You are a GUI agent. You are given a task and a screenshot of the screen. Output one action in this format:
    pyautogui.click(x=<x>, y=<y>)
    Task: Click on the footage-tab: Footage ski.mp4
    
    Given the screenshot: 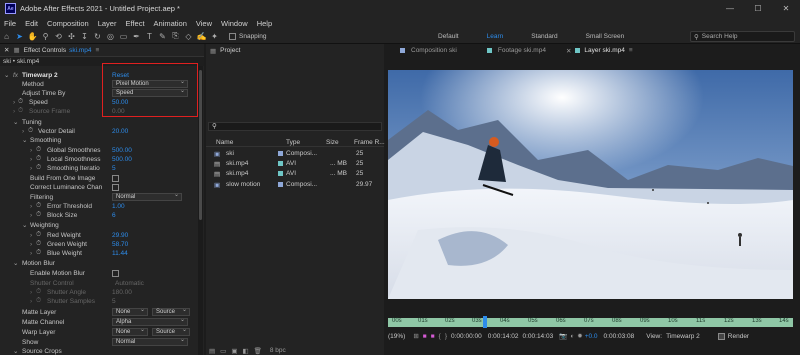 What is the action you would take?
    pyautogui.click(x=522, y=50)
    